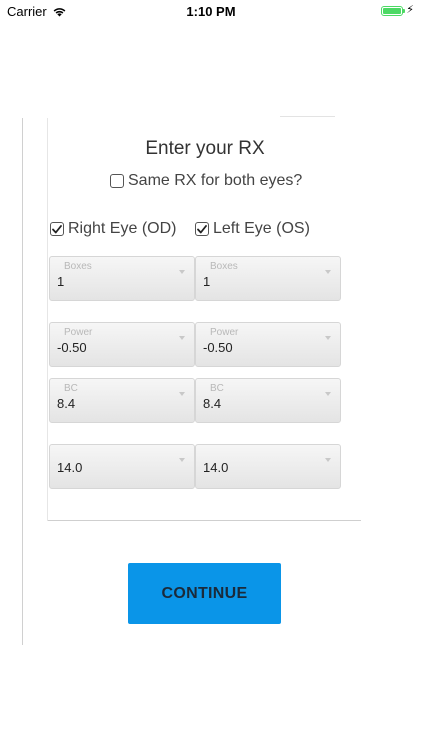 Image resolution: width=422 pixels, height=750 pixels. I want to click on battery-icon, so click(393, 10).